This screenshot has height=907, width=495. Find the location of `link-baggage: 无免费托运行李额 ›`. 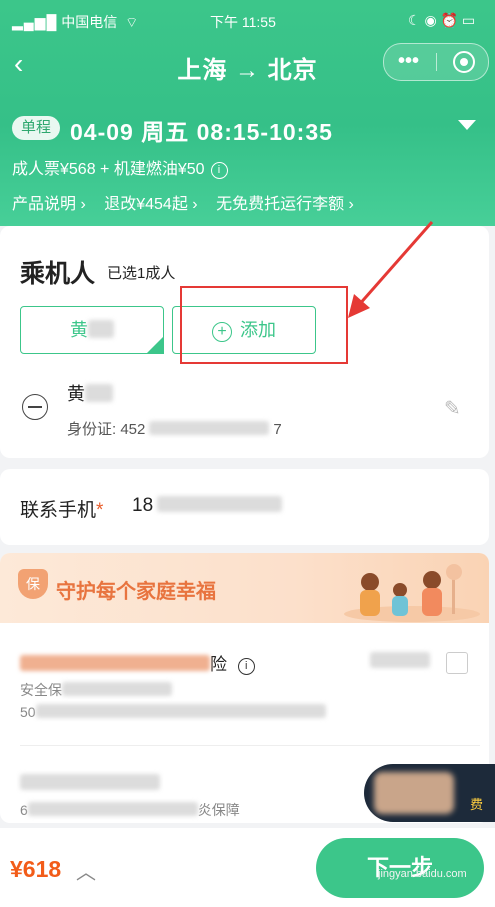

link-baggage: 无免费托运行李额 › is located at coordinates (285, 204).